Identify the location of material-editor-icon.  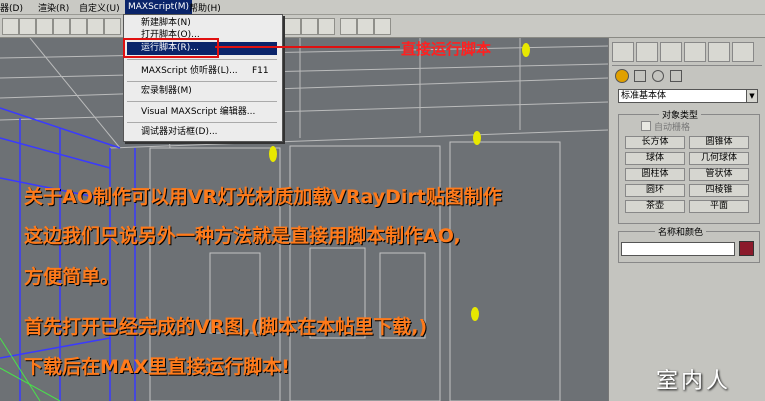
(348, 26).